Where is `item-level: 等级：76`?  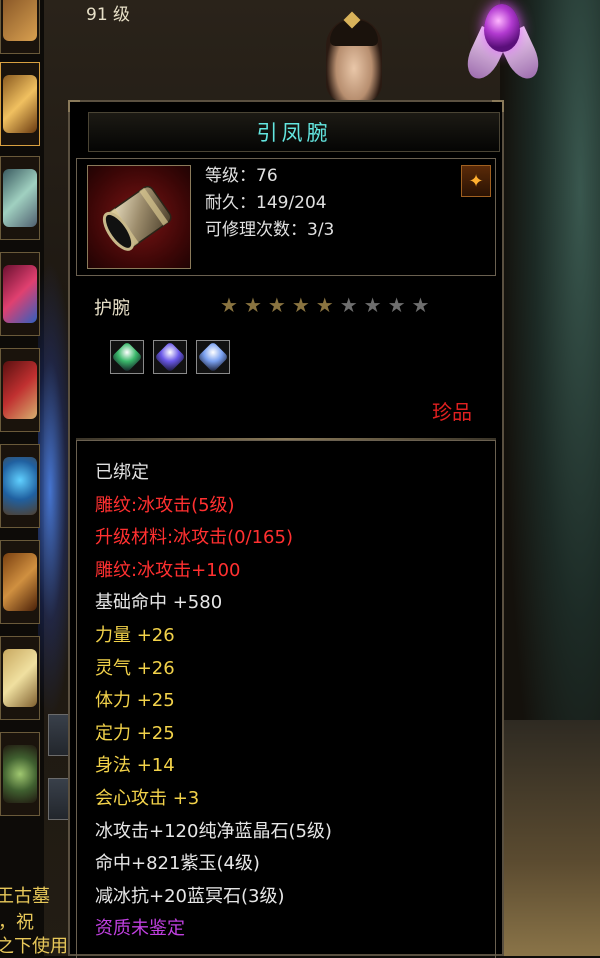 item-level: 等级：76 is located at coordinates (241, 176).